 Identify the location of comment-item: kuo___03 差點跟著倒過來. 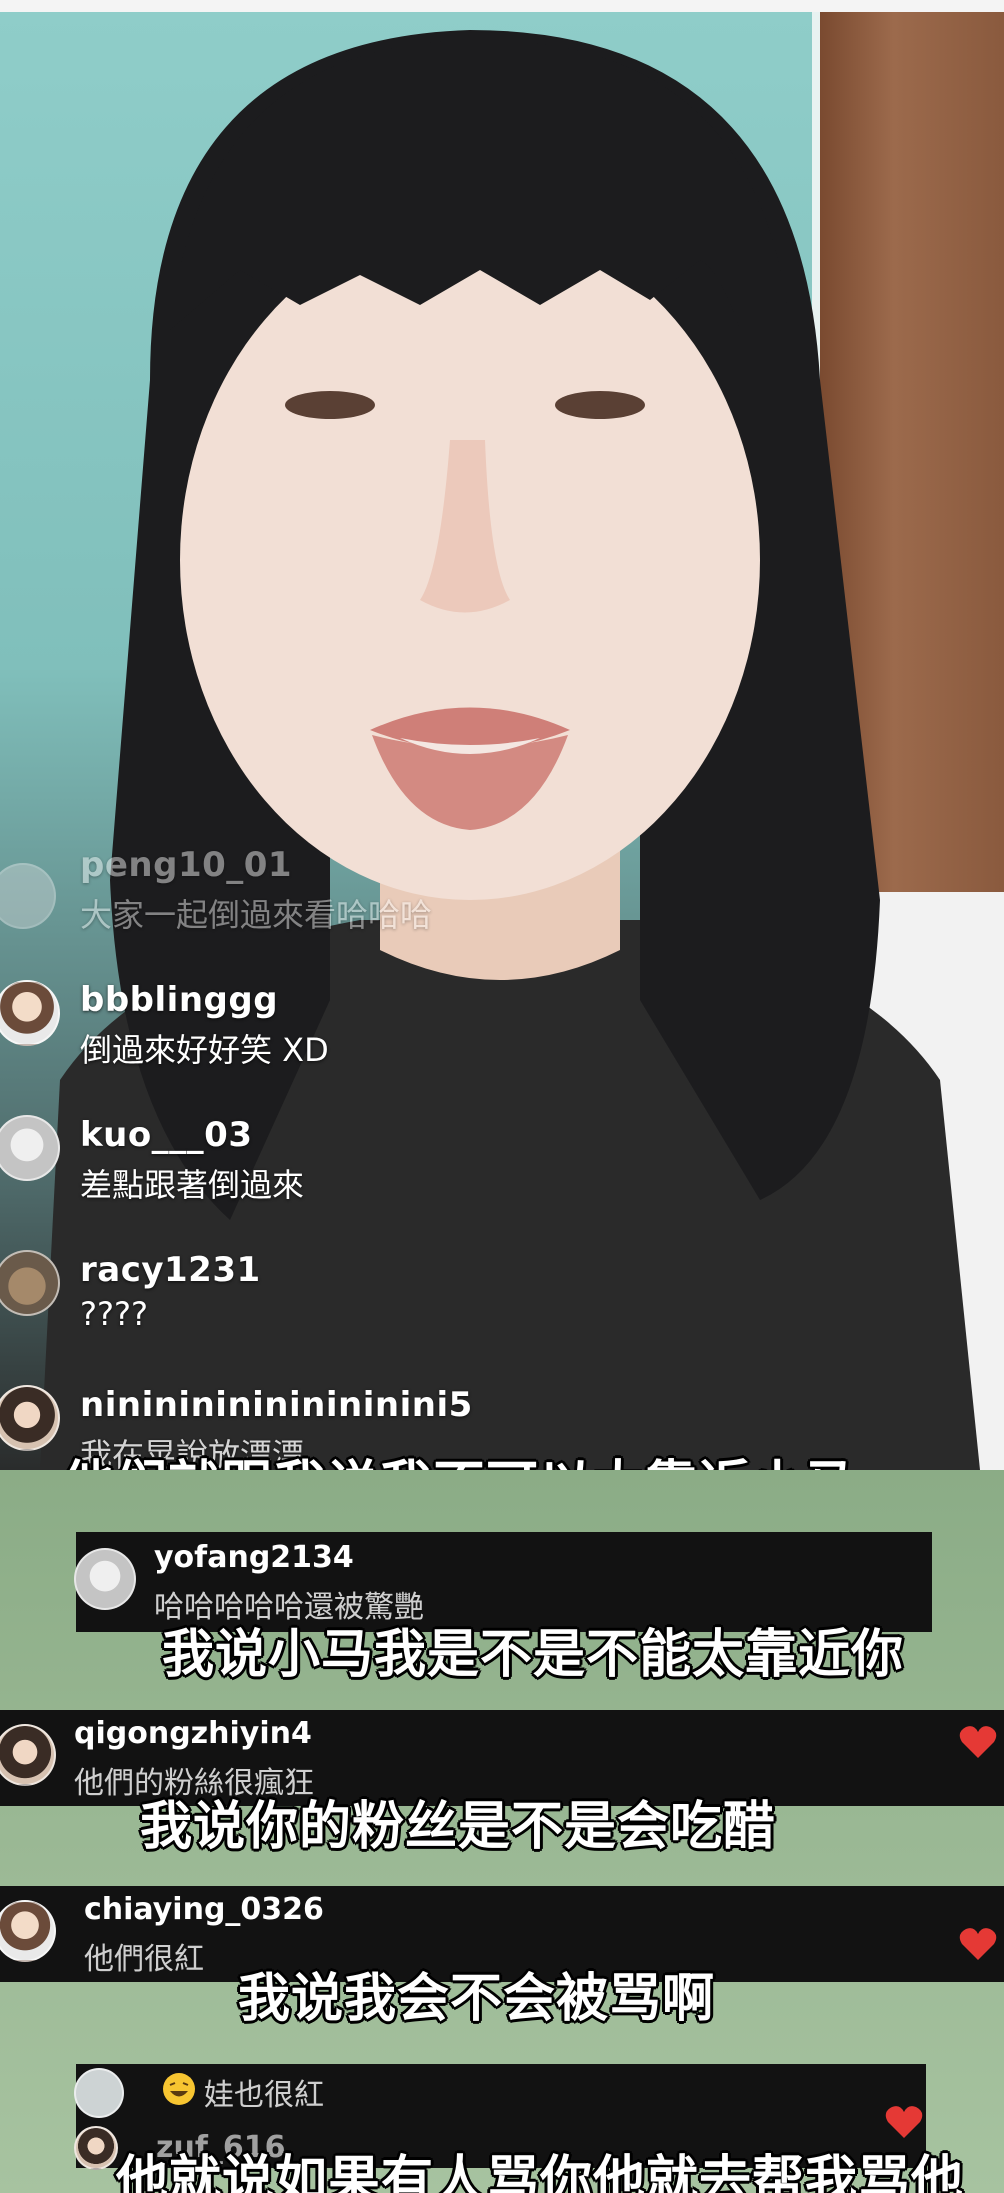
(350, 1170).